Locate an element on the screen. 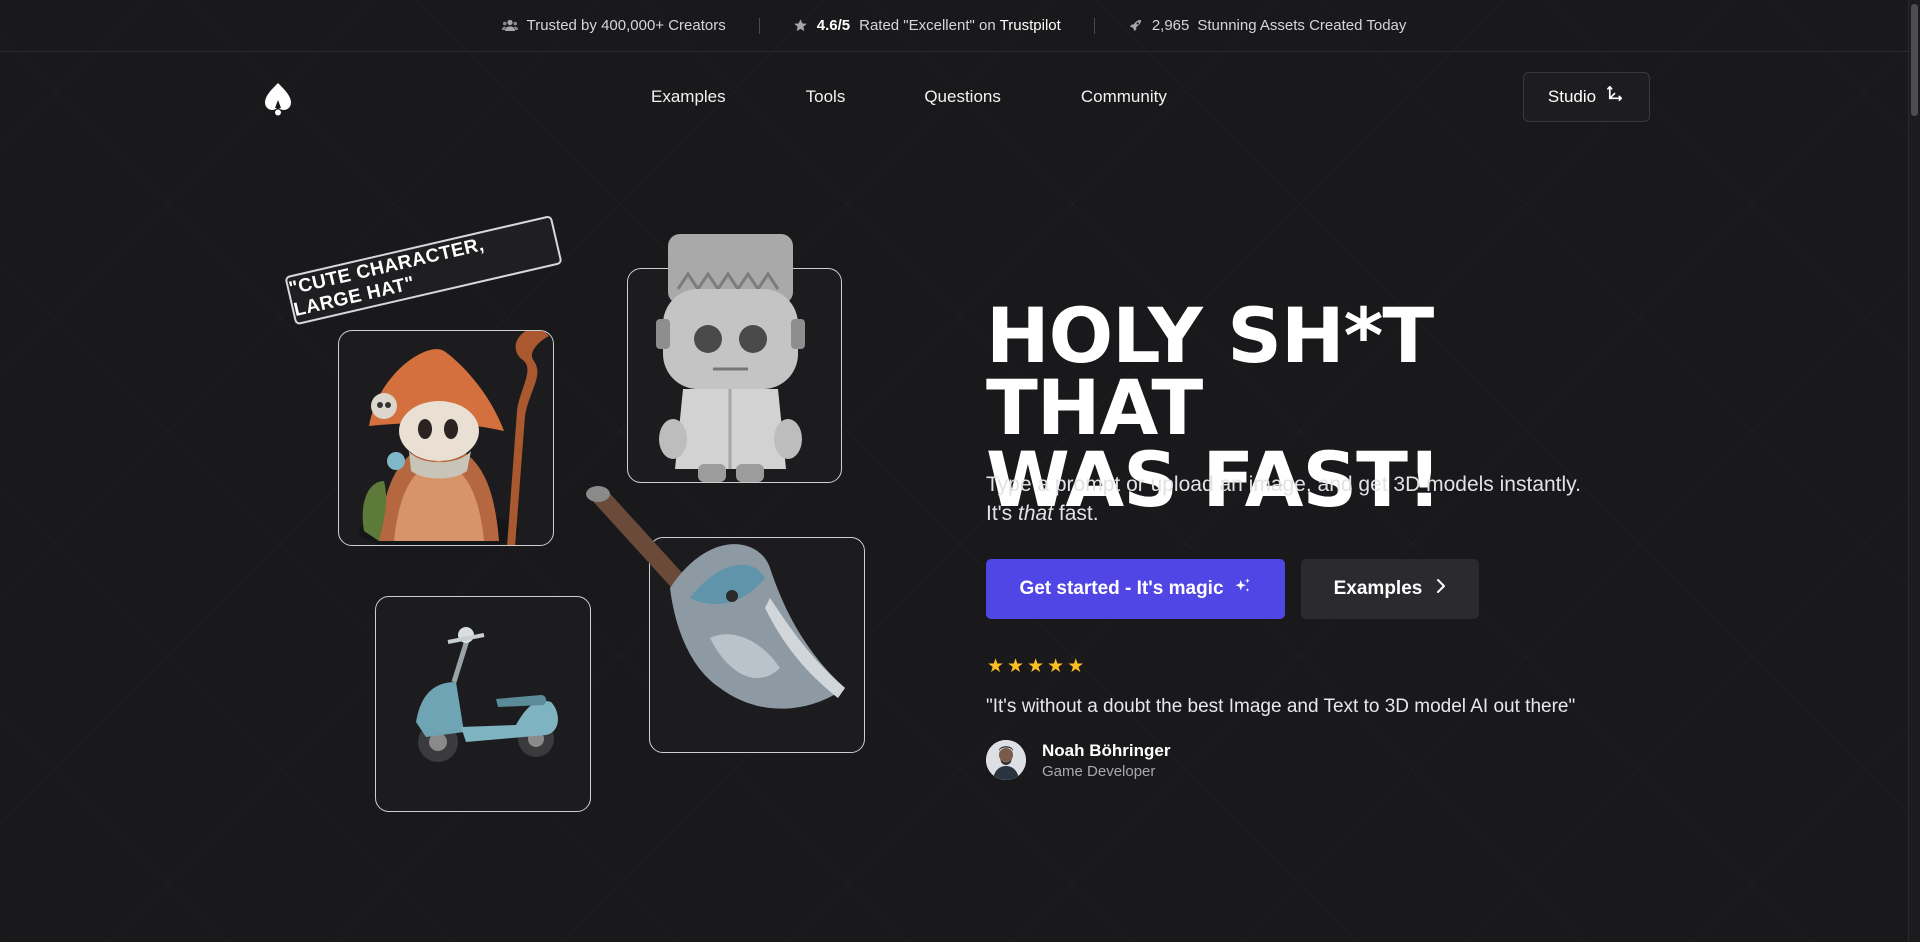  trusted-stat: Trusted by 400,000+ Creators is located at coordinates (613, 25).